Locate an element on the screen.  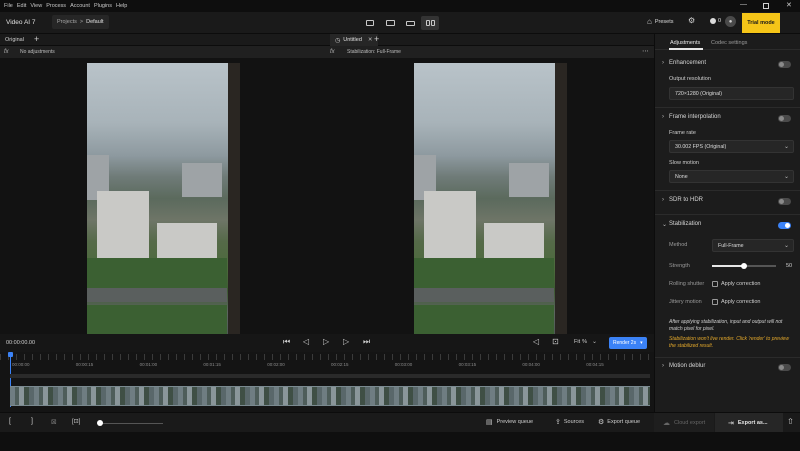
tab-untitled-label: Untitled is located at coordinates (352, 40).